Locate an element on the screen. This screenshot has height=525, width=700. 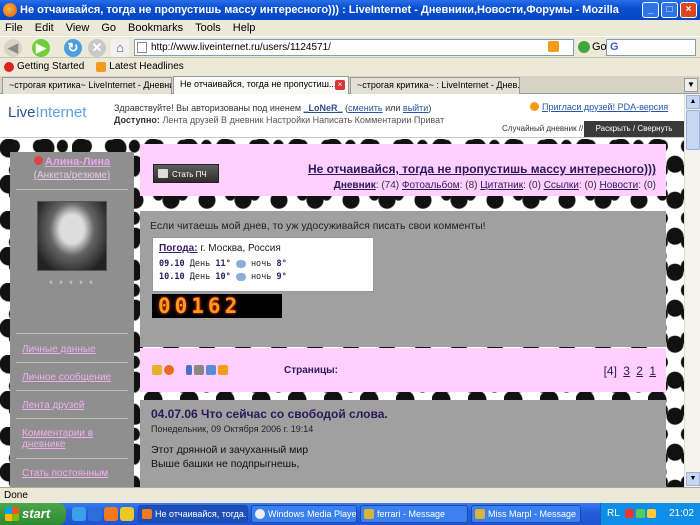
stat-news-link: Новости is located at coordinates (618, 185).